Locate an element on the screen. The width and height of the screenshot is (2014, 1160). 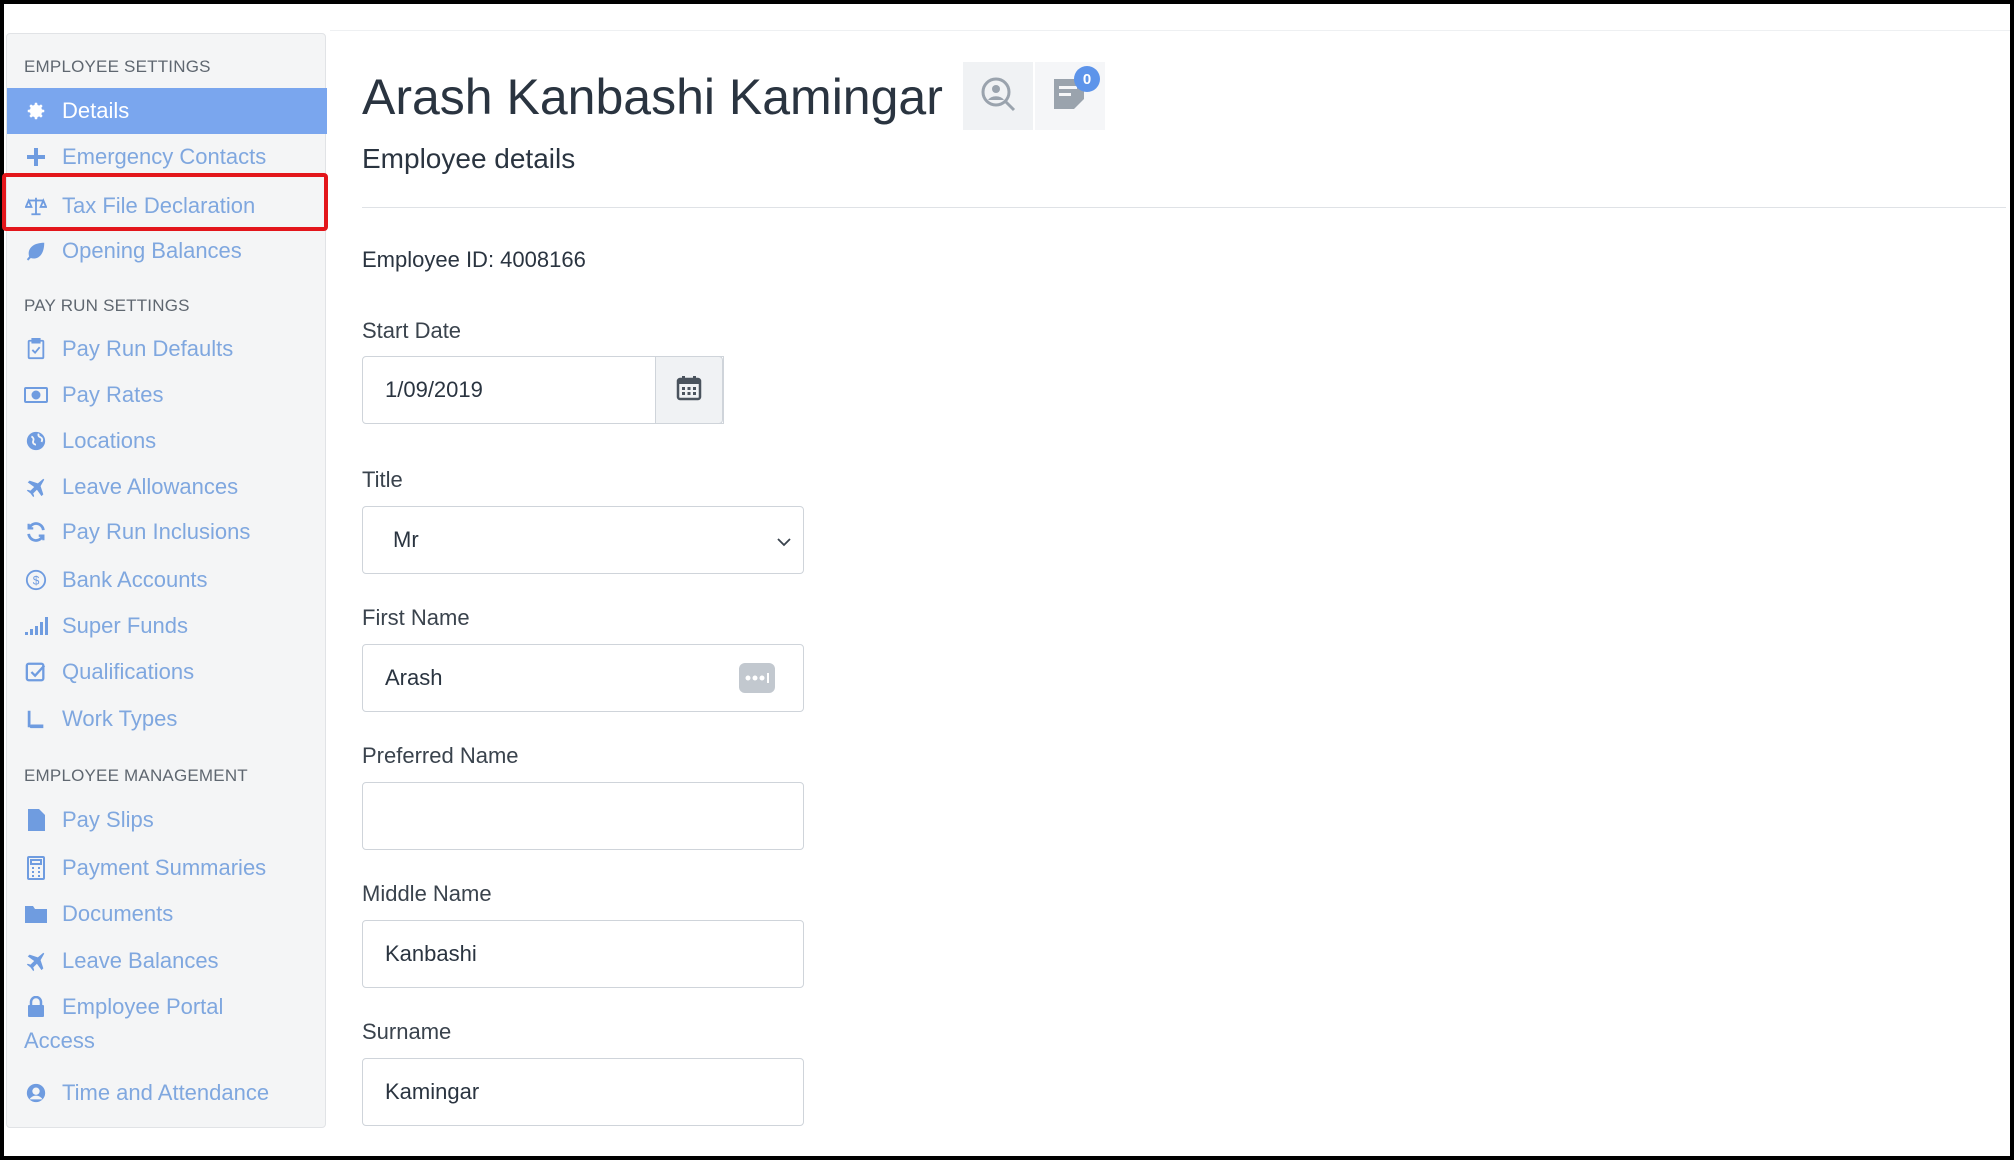
title-label: Title is located at coordinates (382, 479).